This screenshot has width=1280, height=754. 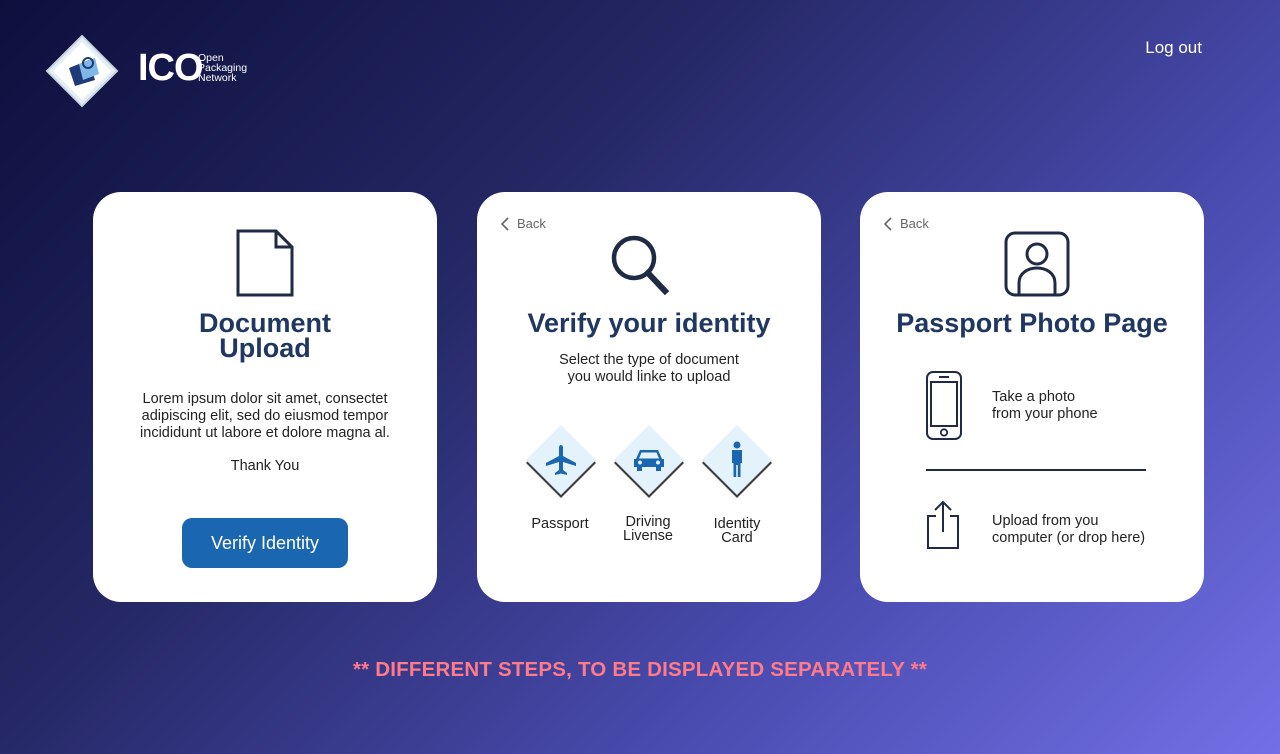 I want to click on document-icon, so click(x=265, y=263).